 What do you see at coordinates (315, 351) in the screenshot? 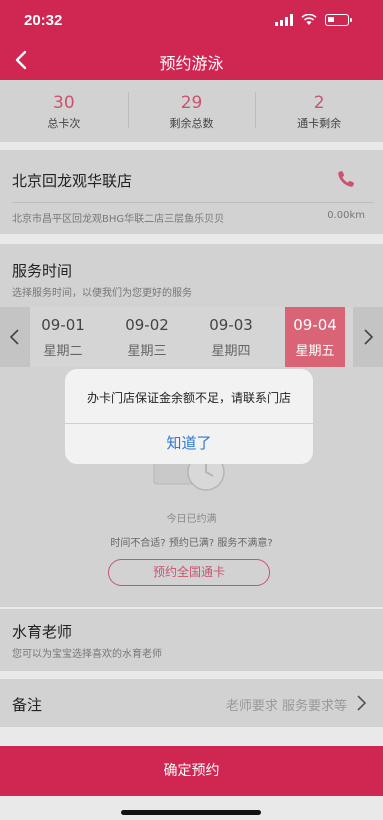
I see `weekday-label: 星期五` at bounding box center [315, 351].